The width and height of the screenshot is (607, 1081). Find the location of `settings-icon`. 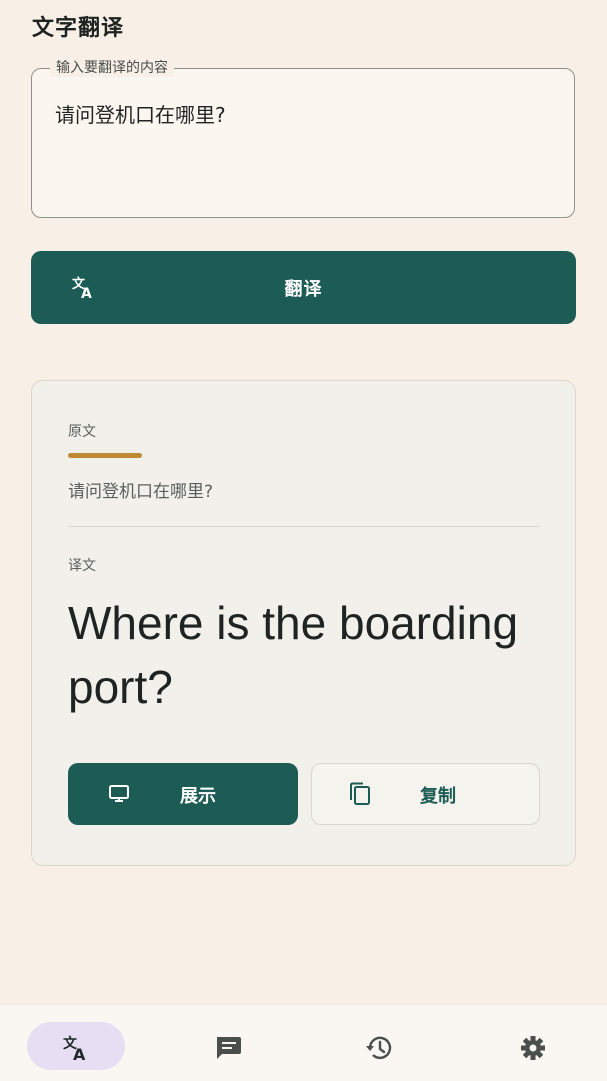

settings-icon is located at coordinates (533, 1048).